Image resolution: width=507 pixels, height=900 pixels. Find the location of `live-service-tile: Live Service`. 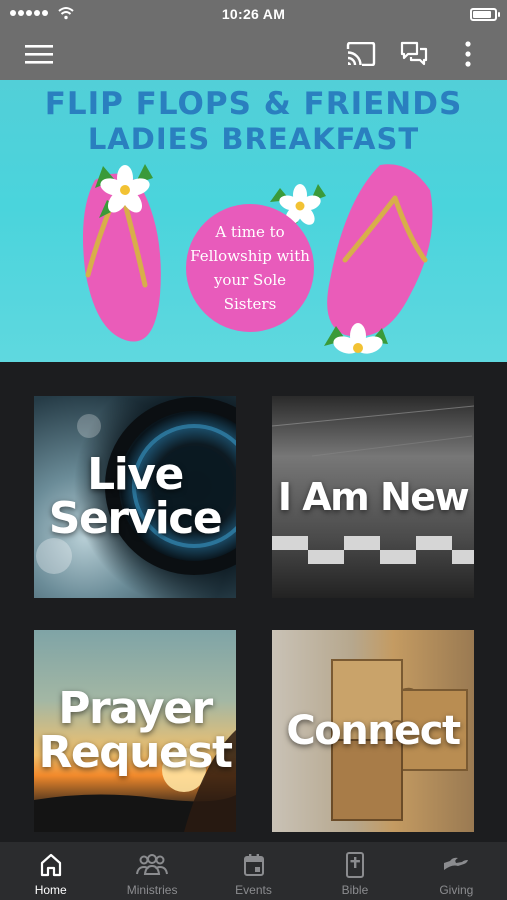

live-service-tile: Live Service is located at coordinates (135, 497).